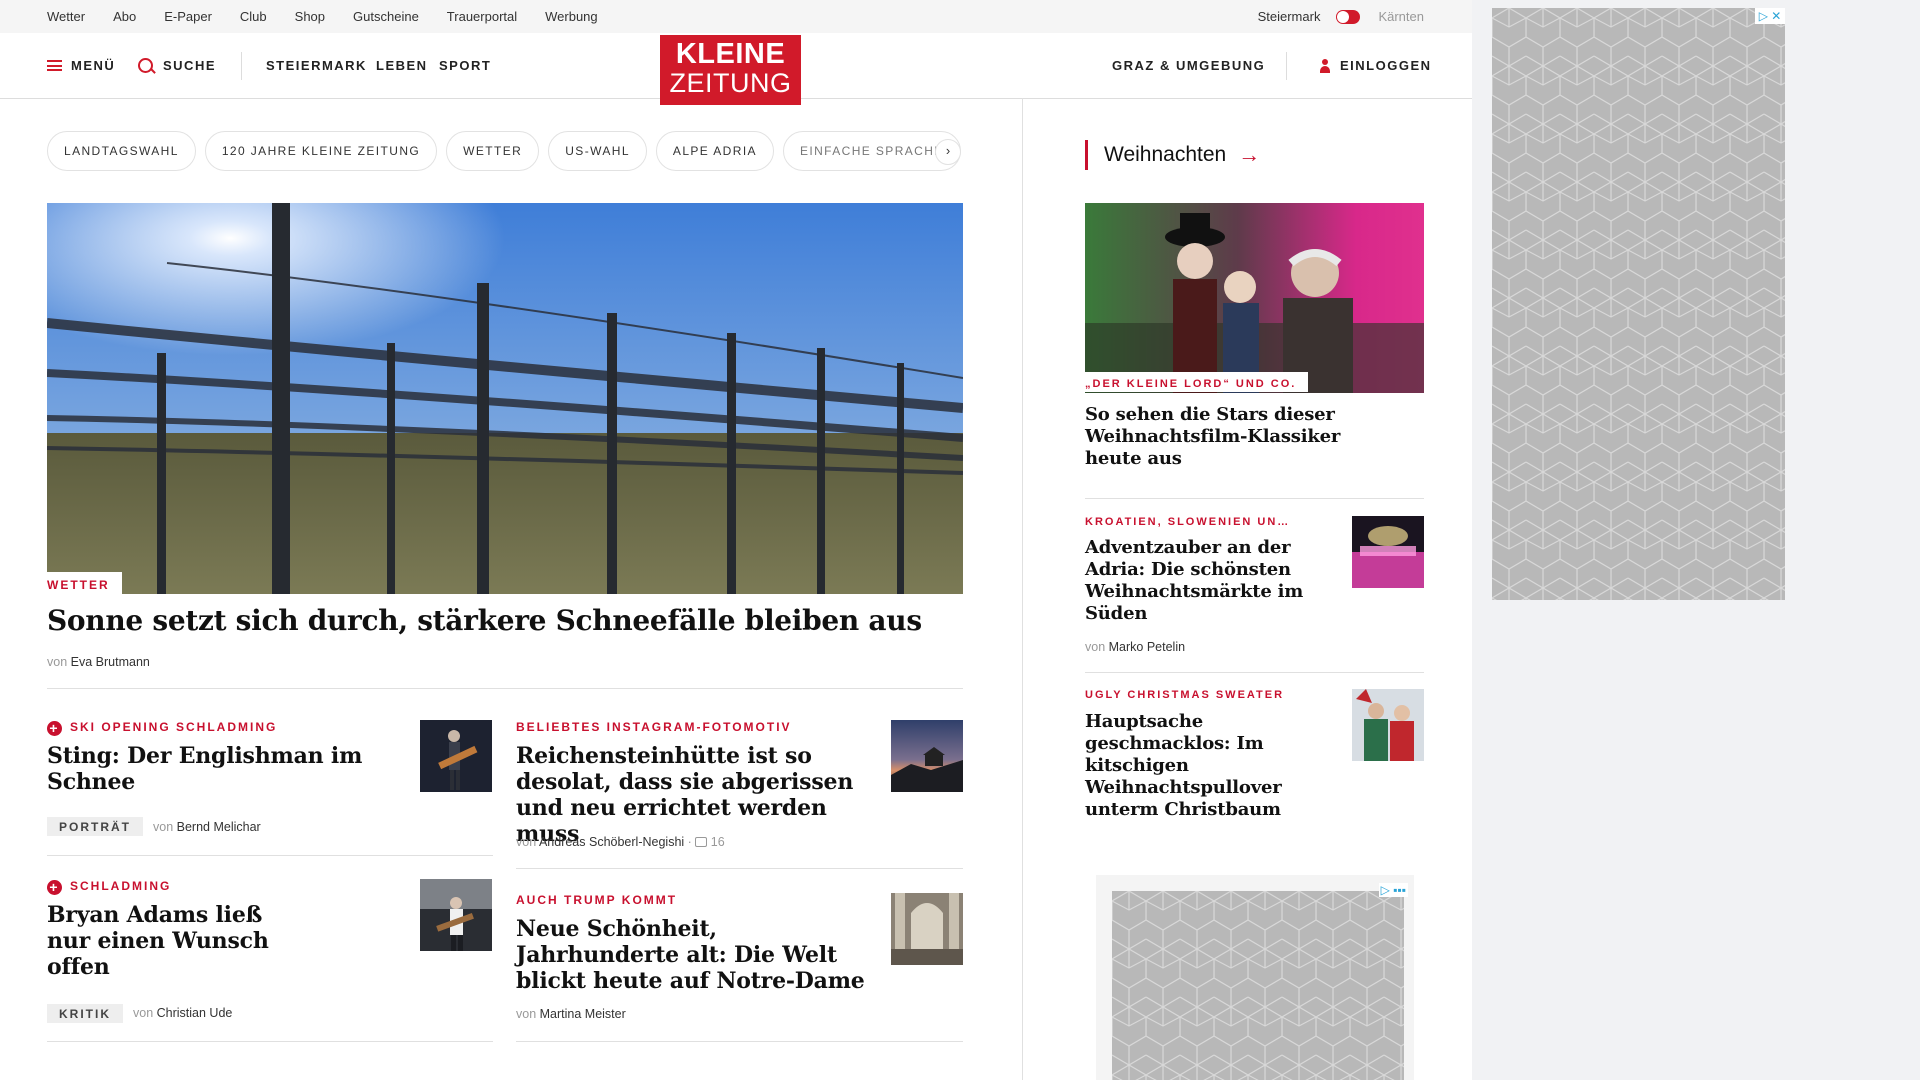  Describe the element at coordinates (1286, 65) in the screenshot. I see `header-divider-right` at that location.